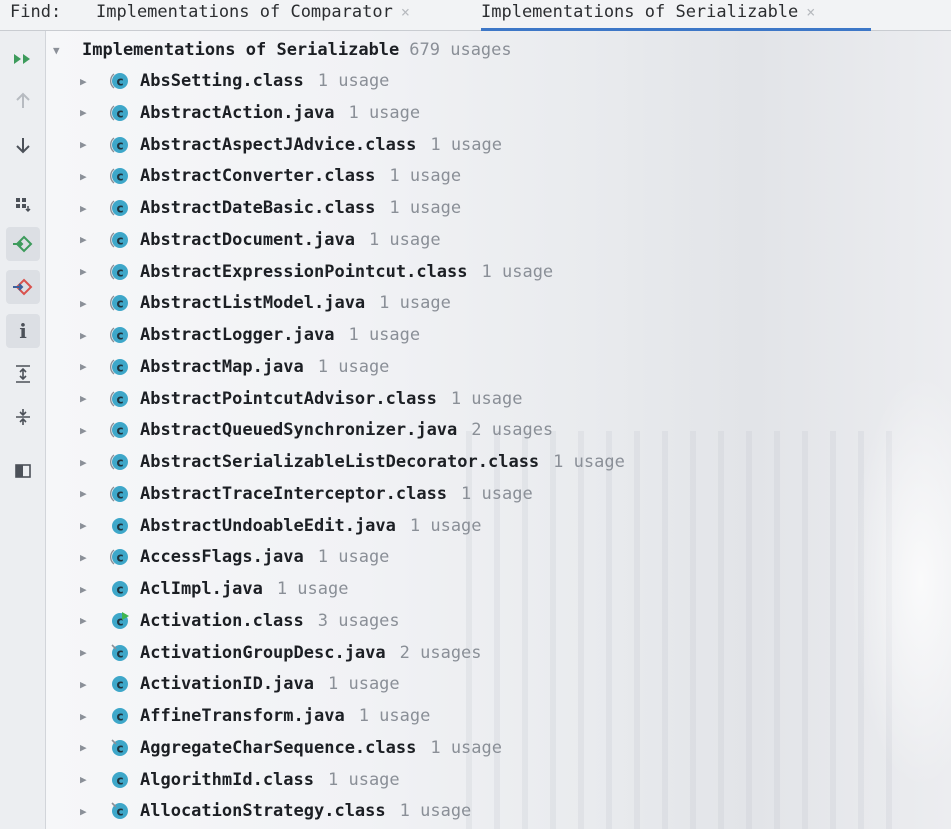 The height and width of the screenshot is (829, 951). What do you see at coordinates (217, 557) in the screenshot?
I see `tree-item: ▶ c AccessFlags.java 1 usage` at bounding box center [217, 557].